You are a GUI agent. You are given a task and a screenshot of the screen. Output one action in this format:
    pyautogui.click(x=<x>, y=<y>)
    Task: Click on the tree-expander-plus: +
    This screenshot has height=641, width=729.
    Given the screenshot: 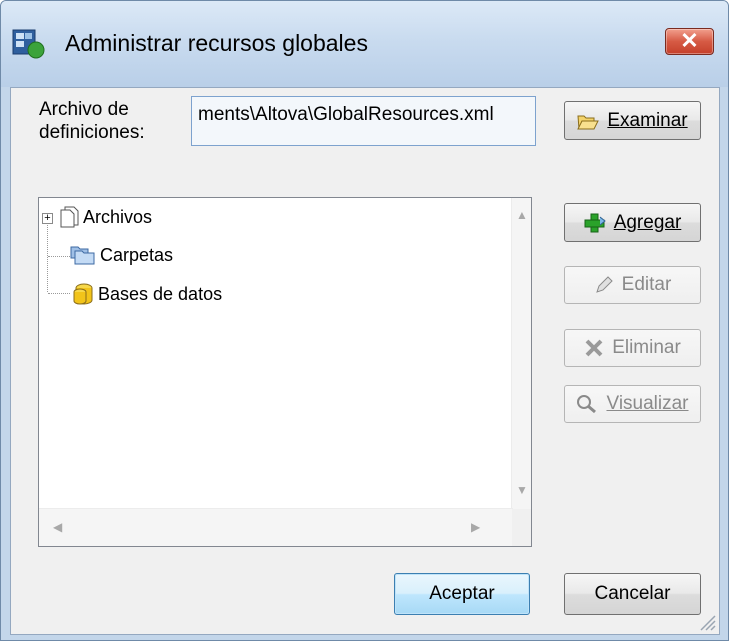 What is the action you would take?
    pyautogui.click(x=47, y=218)
    